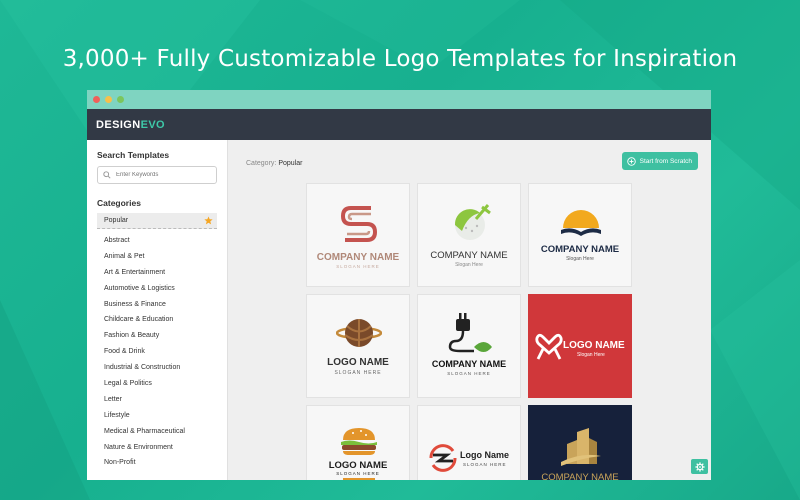 The width and height of the screenshot is (800, 500). Describe the element at coordinates (162, 305) in the screenshot. I see `category-item: Business & Finance` at that location.